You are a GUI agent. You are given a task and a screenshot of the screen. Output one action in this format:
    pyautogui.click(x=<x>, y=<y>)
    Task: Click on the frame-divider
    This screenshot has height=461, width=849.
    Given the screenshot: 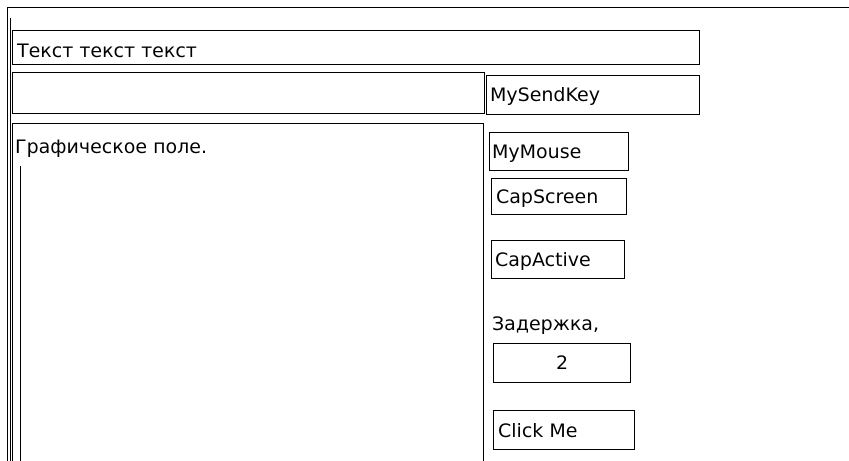 What is the action you would take?
    pyautogui.click(x=10, y=239)
    